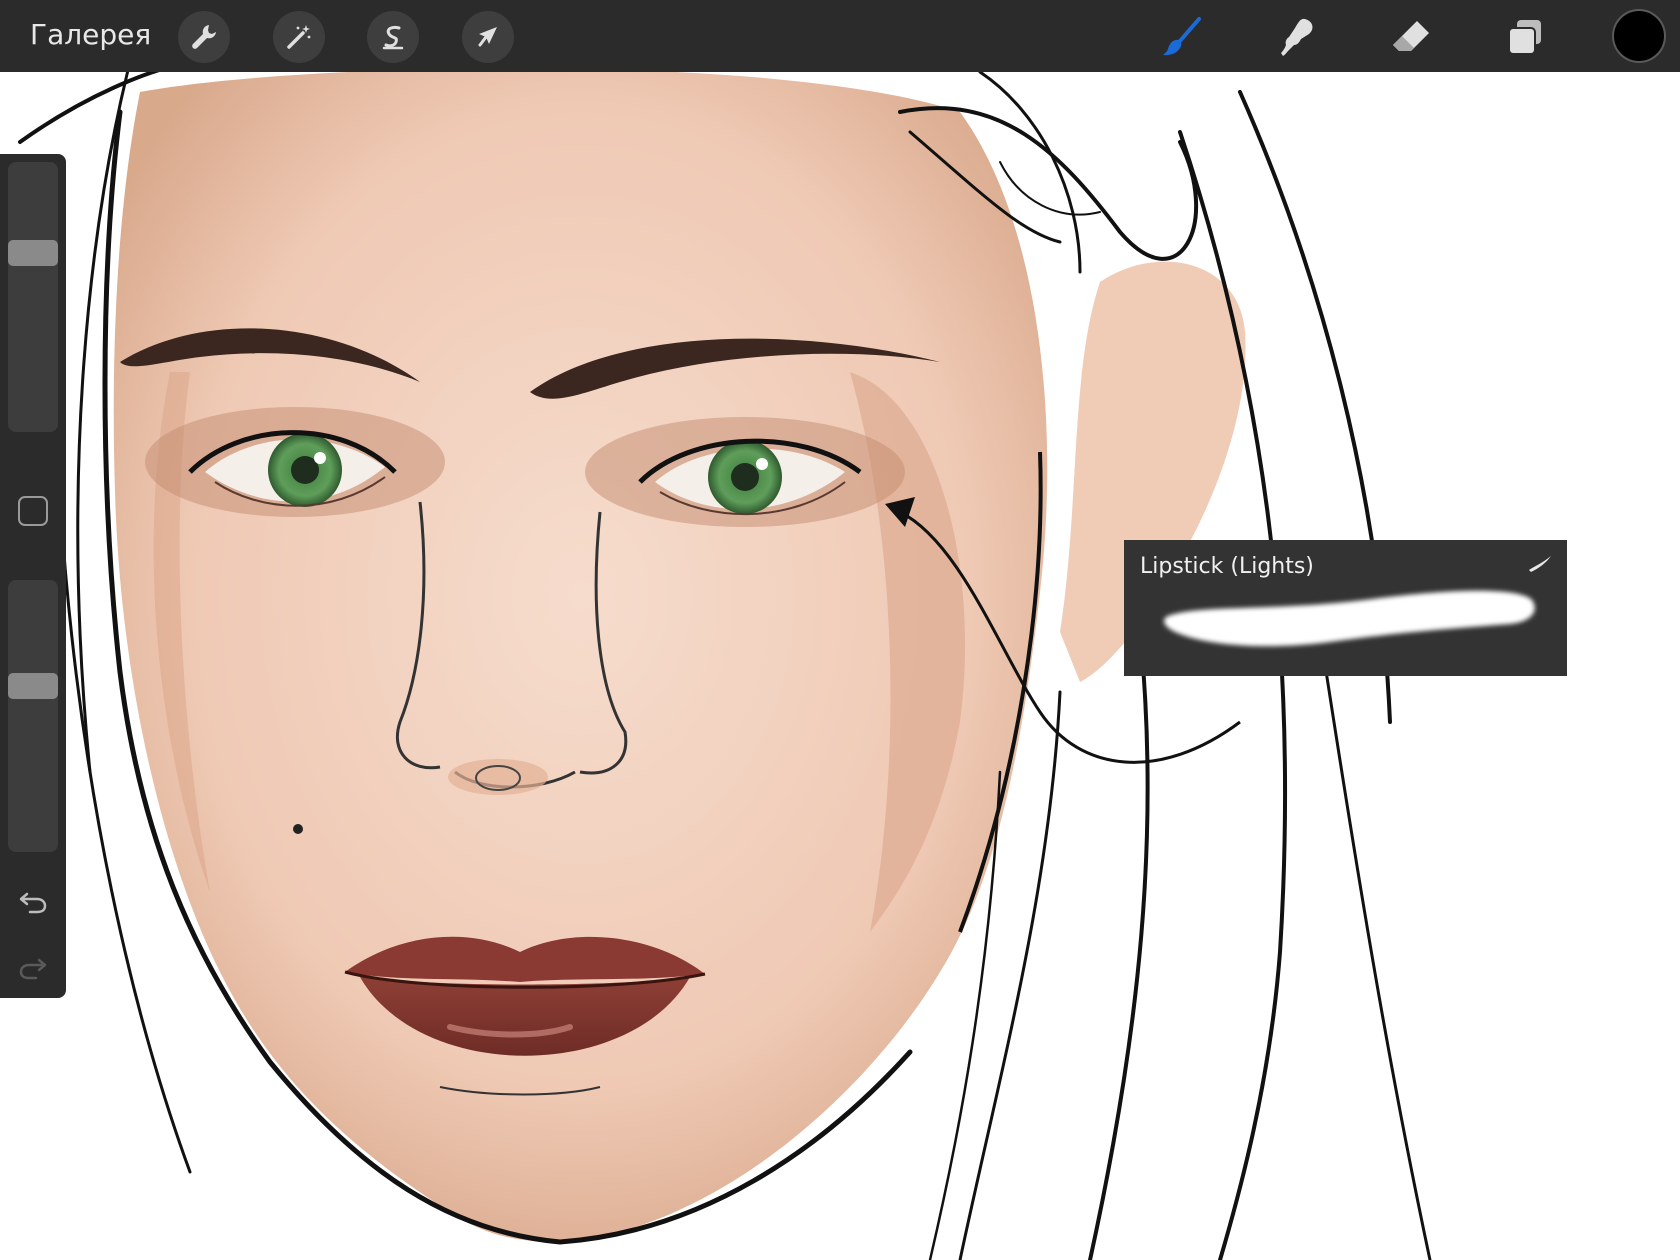  Describe the element at coordinates (90, 34) in the screenshot. I see `gallery-button: Галерея` at that location.